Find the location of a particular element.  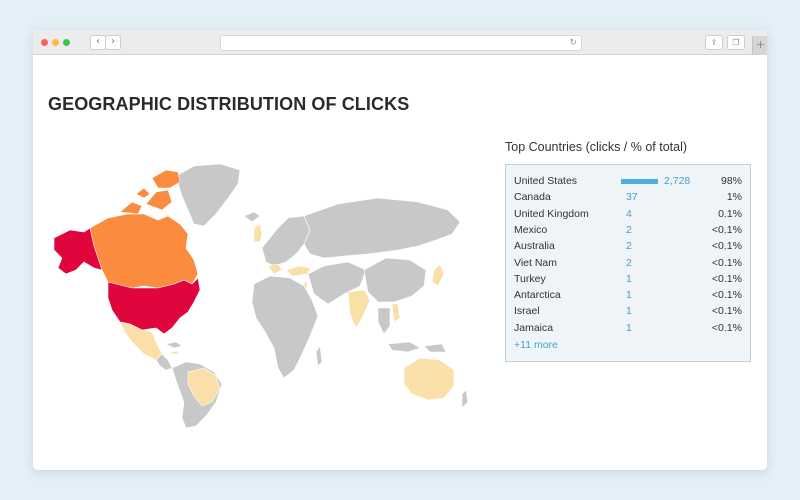

country-row: Australia 2 <0.1% is located at coordinates (628, 246).